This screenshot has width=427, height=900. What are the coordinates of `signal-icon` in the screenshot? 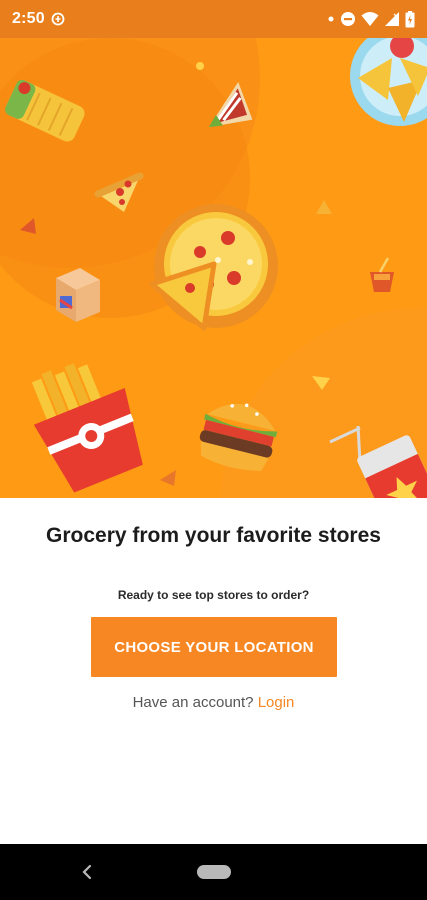 It's located at (392, 19).